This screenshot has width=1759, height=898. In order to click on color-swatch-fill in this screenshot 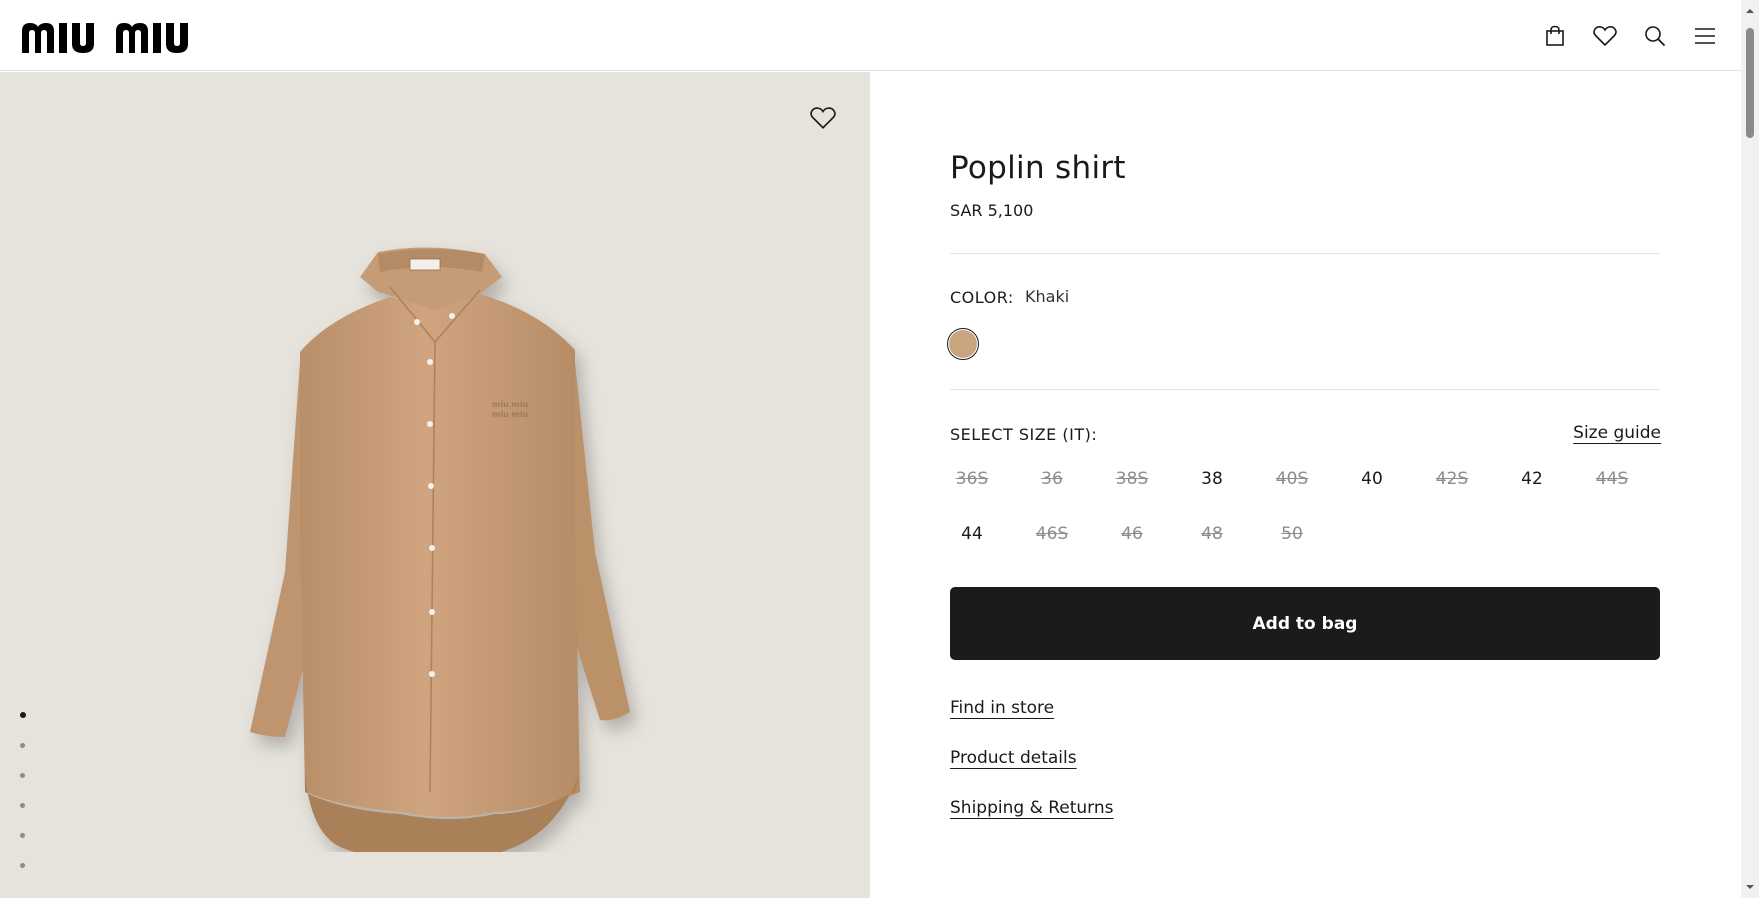, I will do `click(963, 344)`.